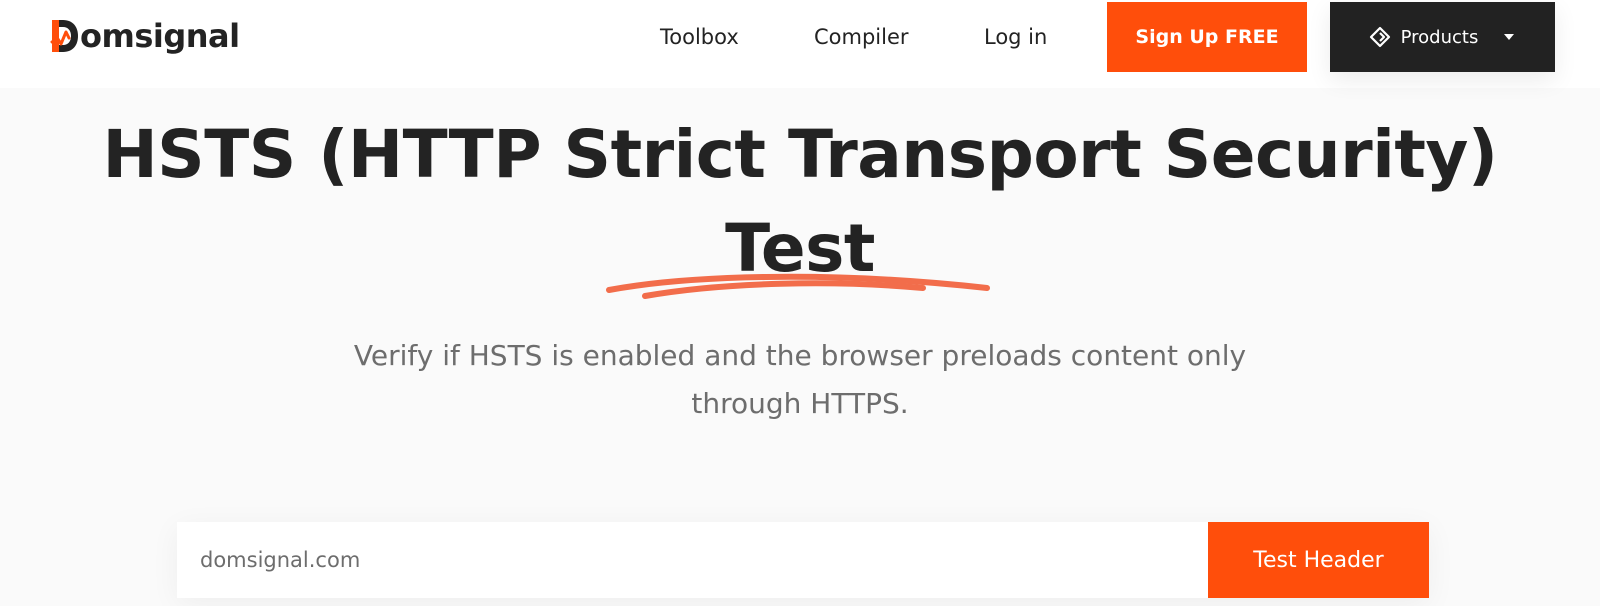  Describe the element at coordinates (1379, 37) in the screenshot. I see `diamond-arrows-icon` at that location.